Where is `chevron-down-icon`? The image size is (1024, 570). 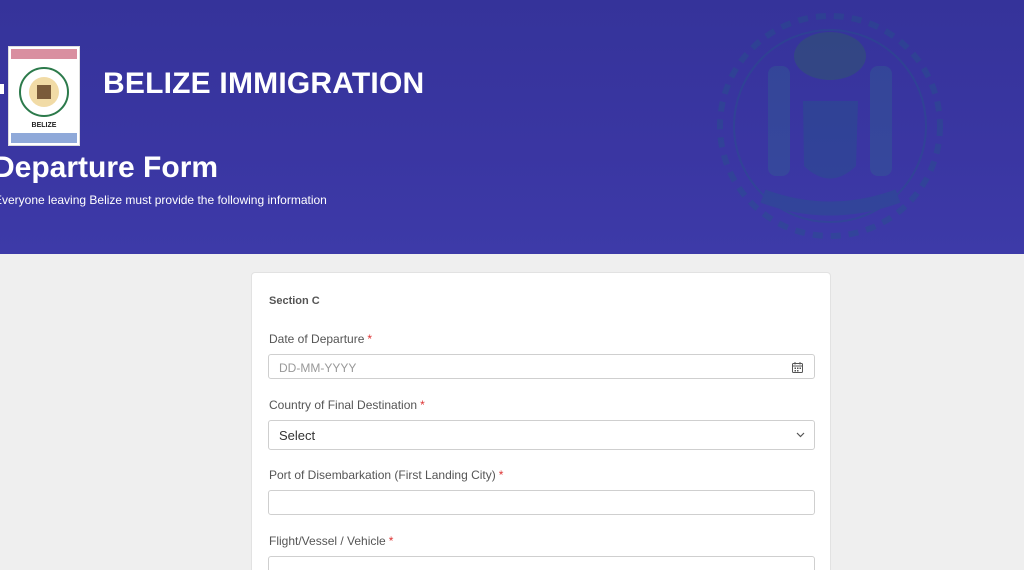 chevron-down-icon is located at coordinates (800, 435).